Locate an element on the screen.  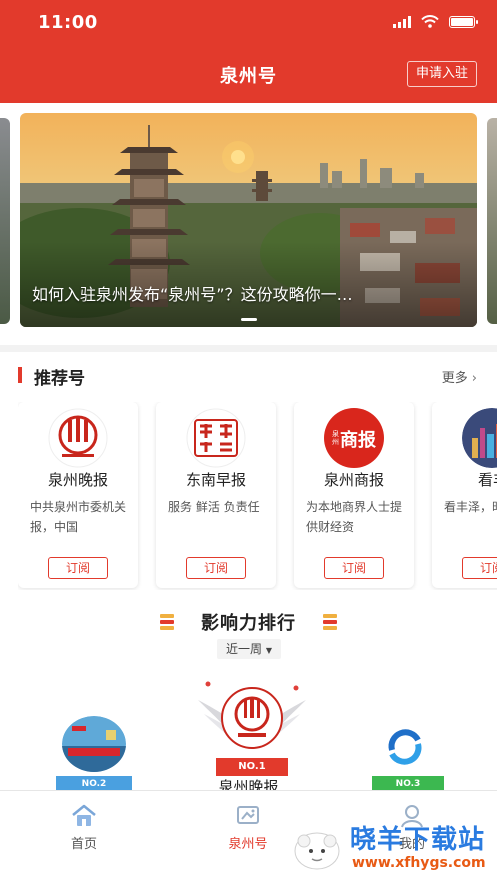
account-card-quanzhou-business: 泉州 商报 泉州商报 为本地商界人士提供财经资 订阅 is located at coordinates (354, 495).